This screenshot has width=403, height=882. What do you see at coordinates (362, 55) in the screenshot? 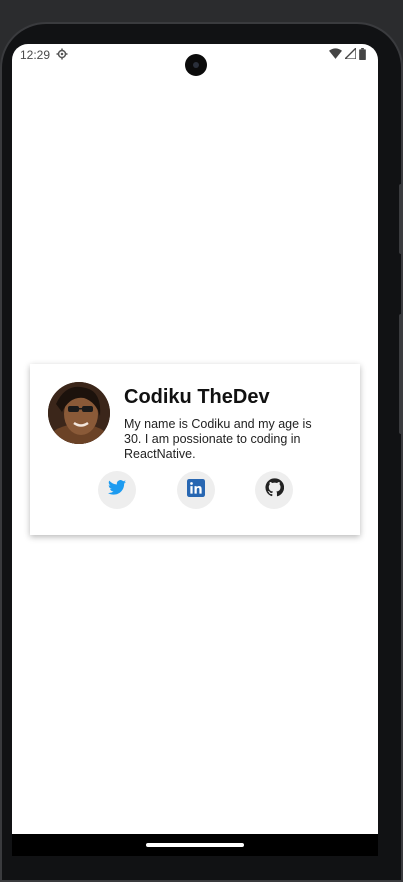
I see `battery-icon` at bounding box center [362, 55].